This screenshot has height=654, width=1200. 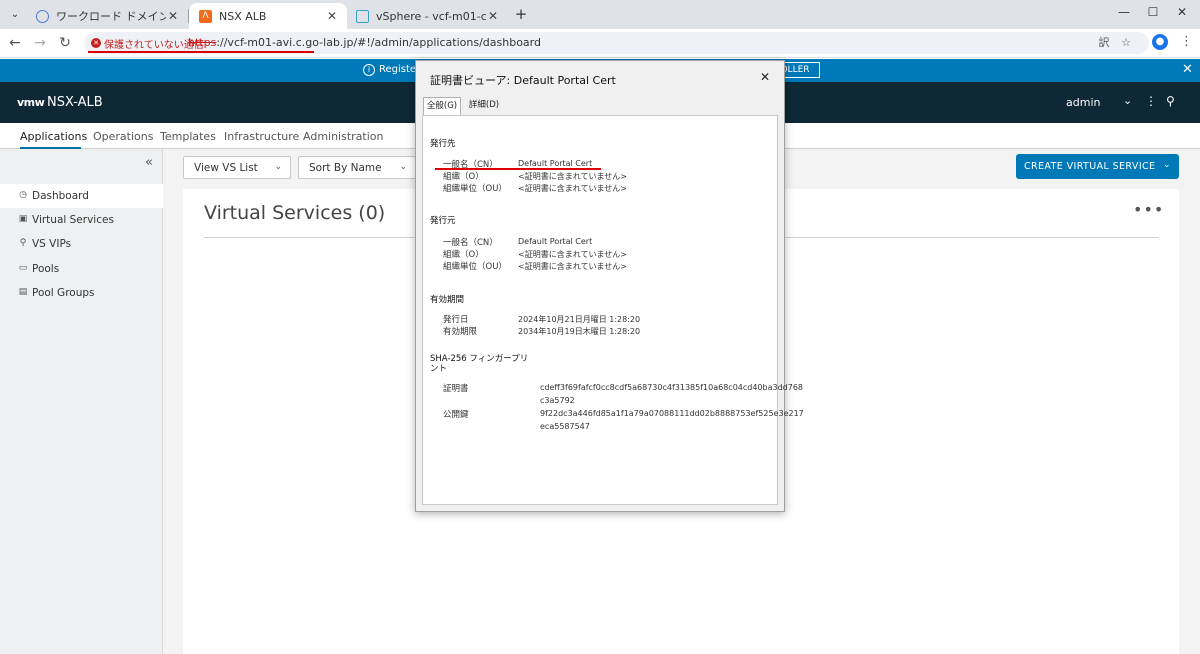 I want to click on reload-icon: ↻, so click(x=65, y=43).